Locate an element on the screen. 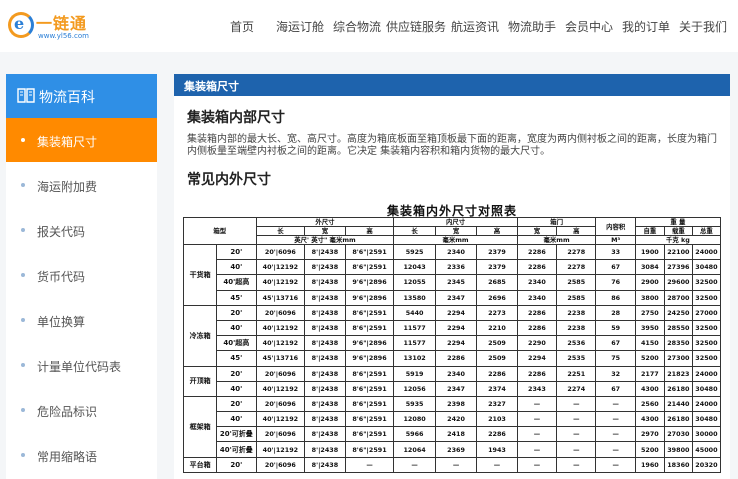 The width and height of the screenshot is (738, 479). sidebar-item-dangerous-goods: 危险品标识 is located at coordinates (81, 410).